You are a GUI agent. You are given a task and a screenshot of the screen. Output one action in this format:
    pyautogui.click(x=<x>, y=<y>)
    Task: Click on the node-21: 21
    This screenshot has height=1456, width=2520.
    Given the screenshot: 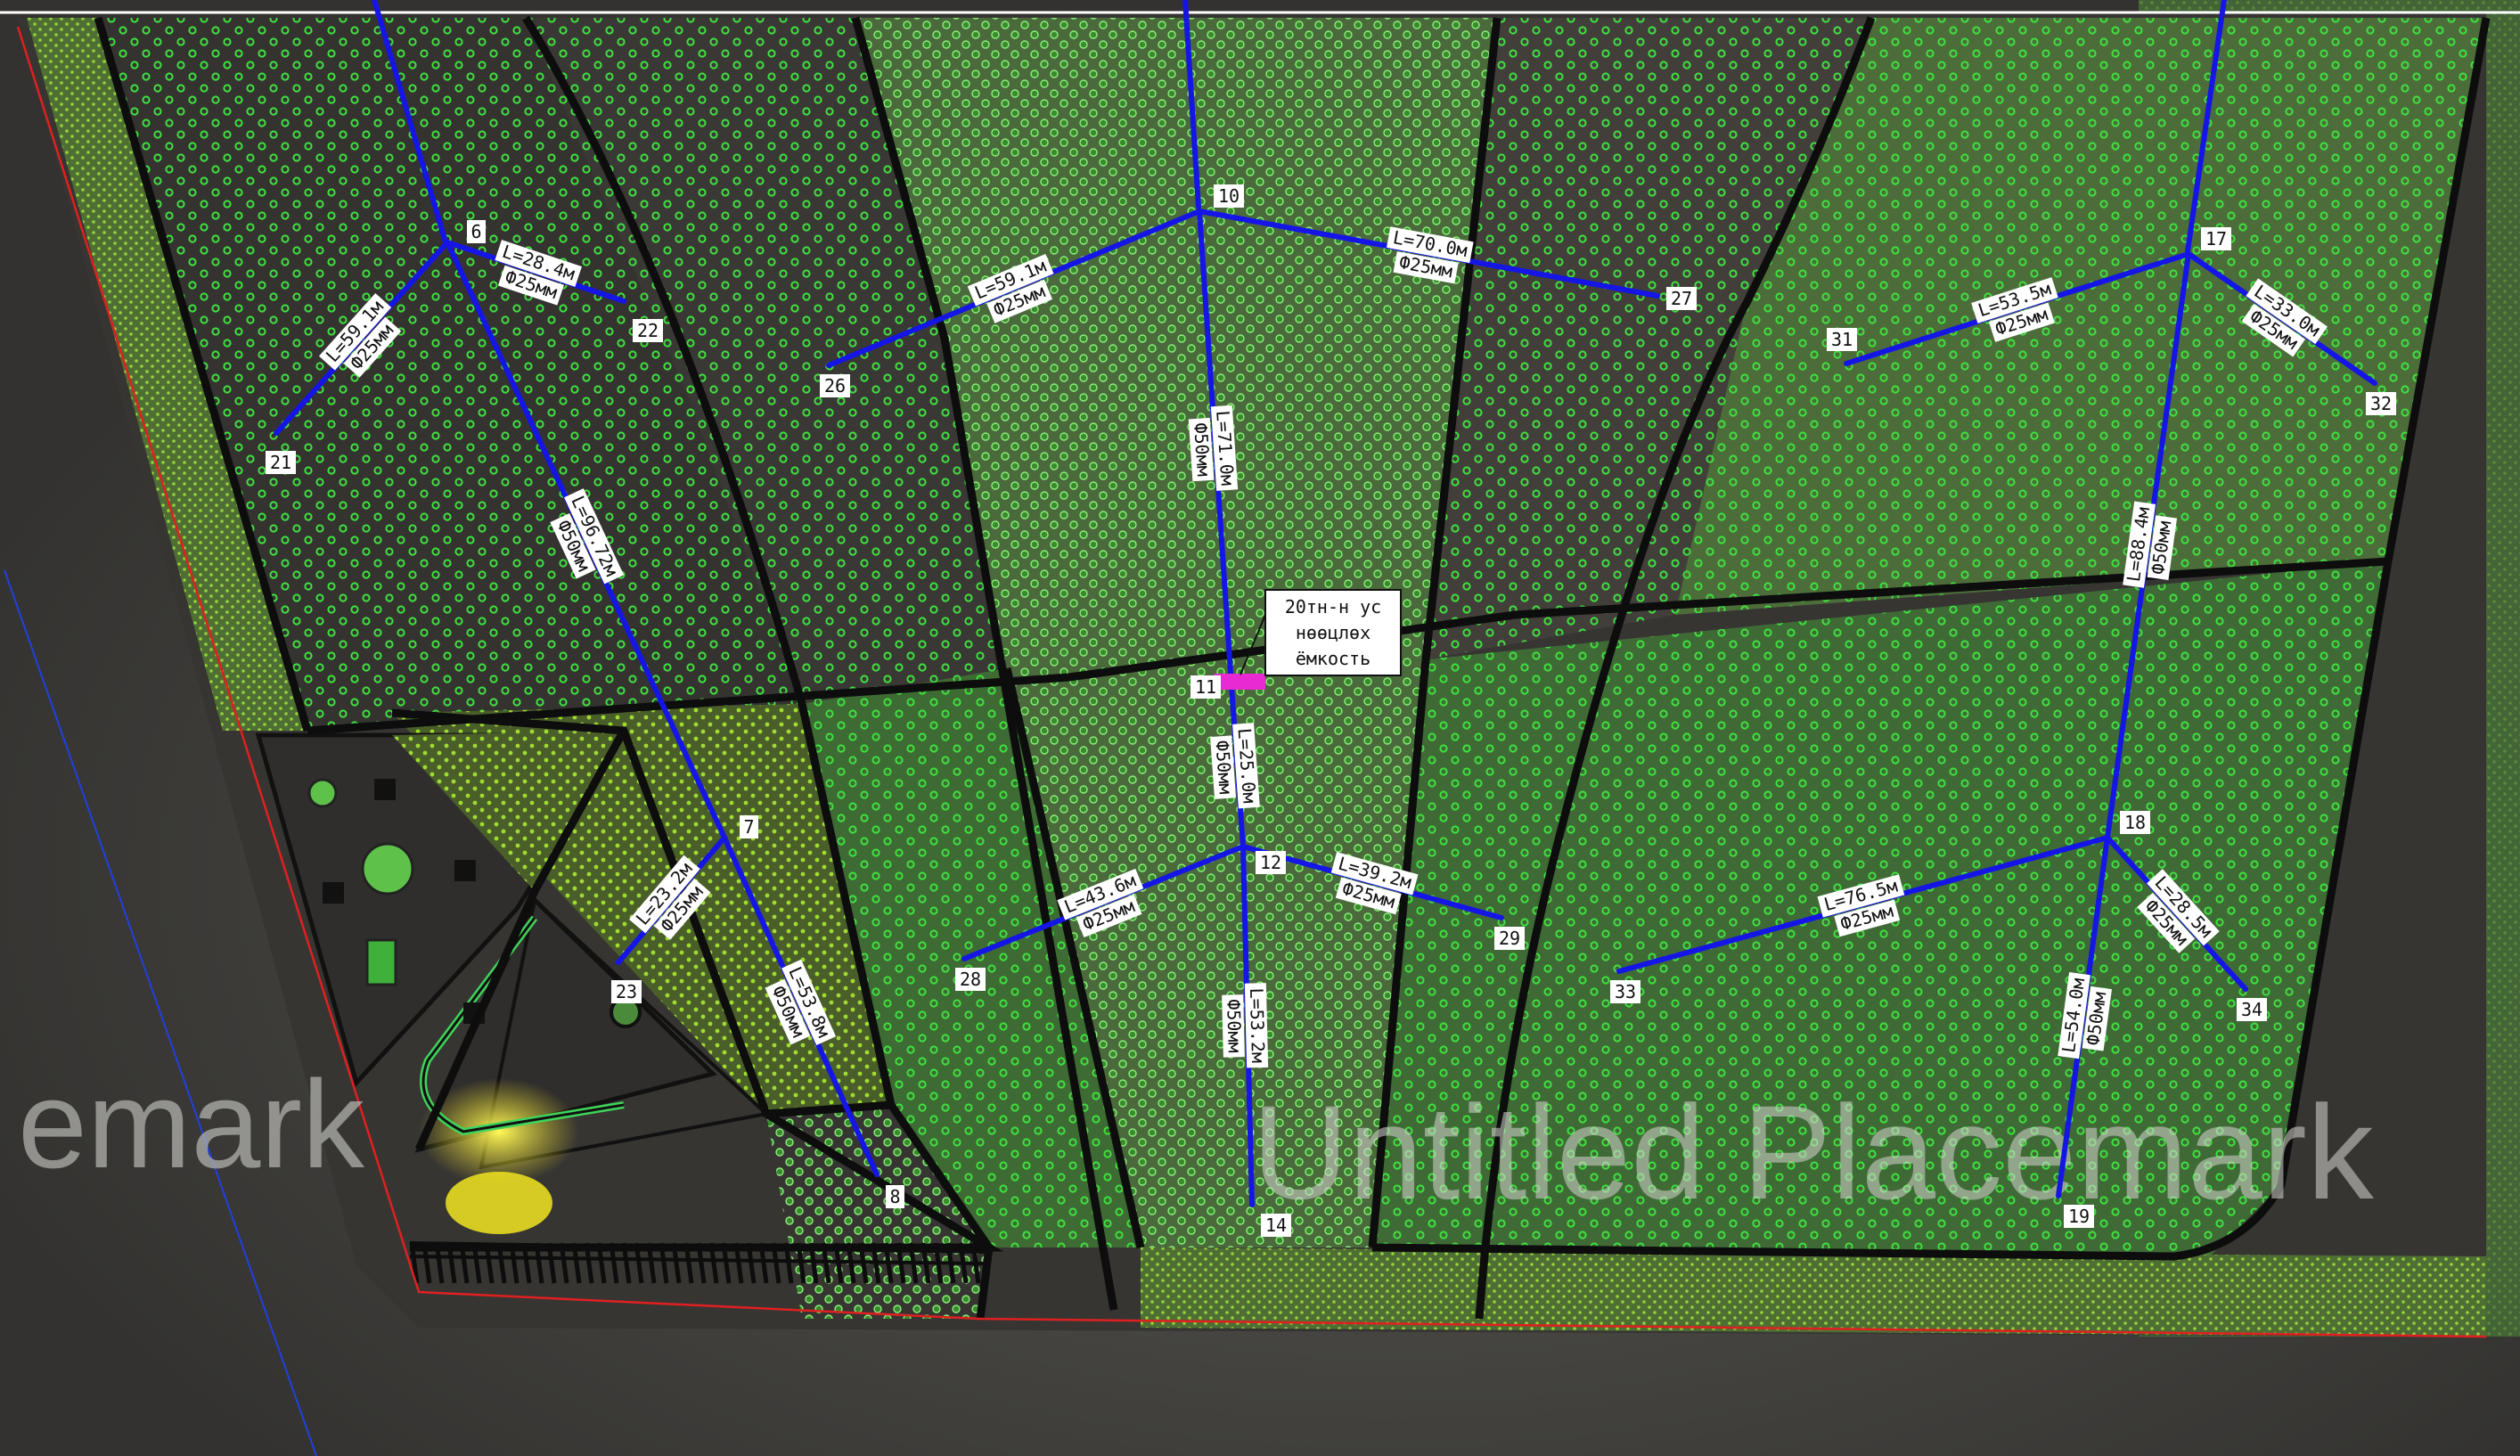 What is the action you would take?
    pyautogui.click(x=281, y=462)
    